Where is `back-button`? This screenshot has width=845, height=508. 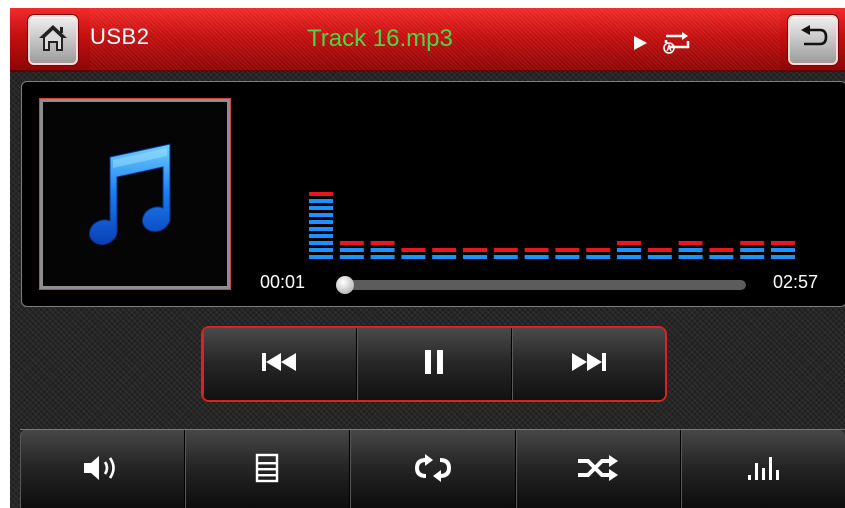 back-button is located at coordinates (813, 40).